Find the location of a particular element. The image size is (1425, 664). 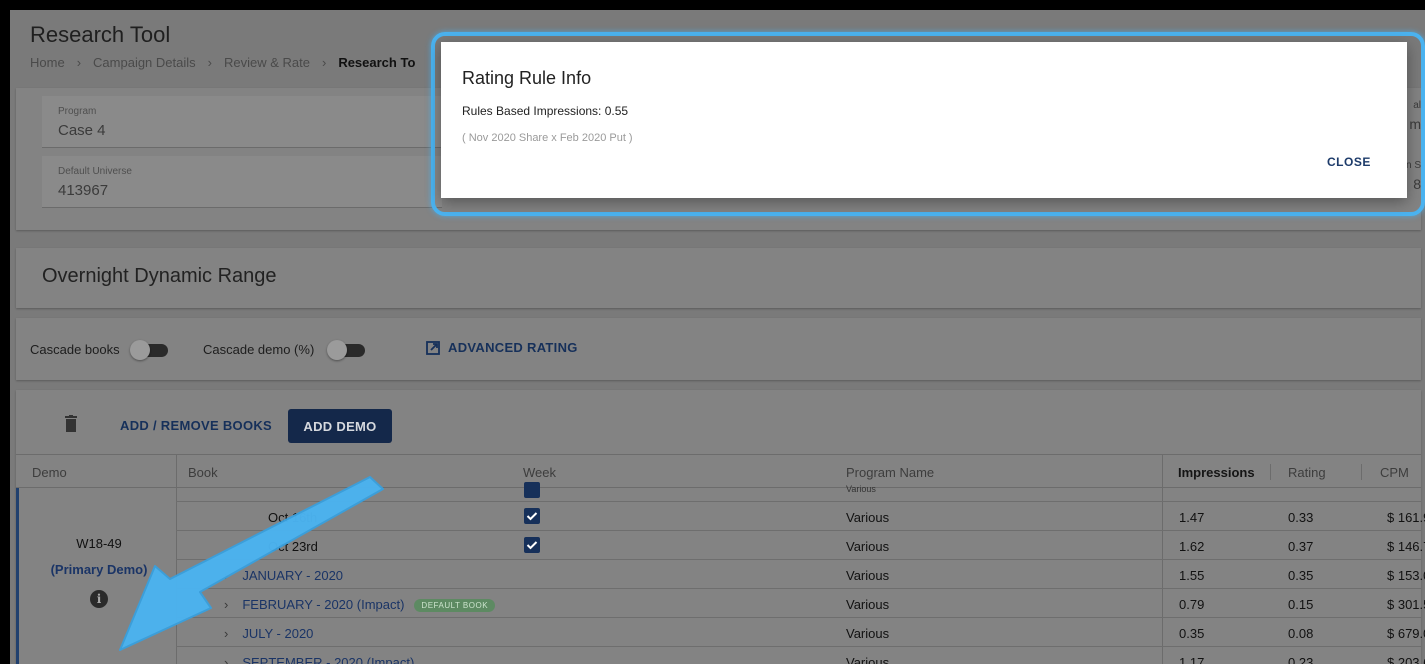

week-book-cell: Oct 23rd is located at coordinates (293, 546).